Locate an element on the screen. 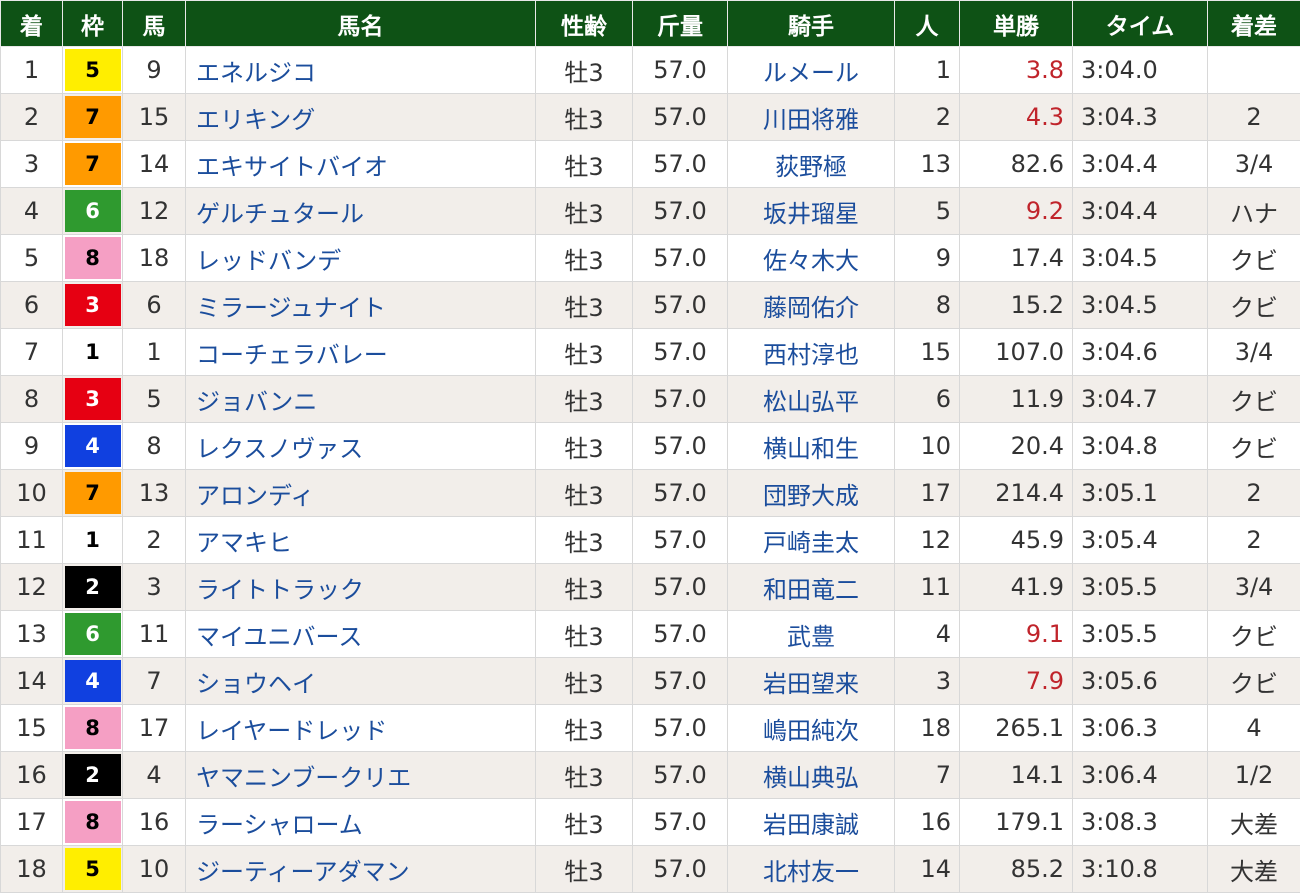 Image resolution: width=1300 pixels, height=896 pixels. jockey-link: 岩田康誠 is located at coordinates (811, 822).